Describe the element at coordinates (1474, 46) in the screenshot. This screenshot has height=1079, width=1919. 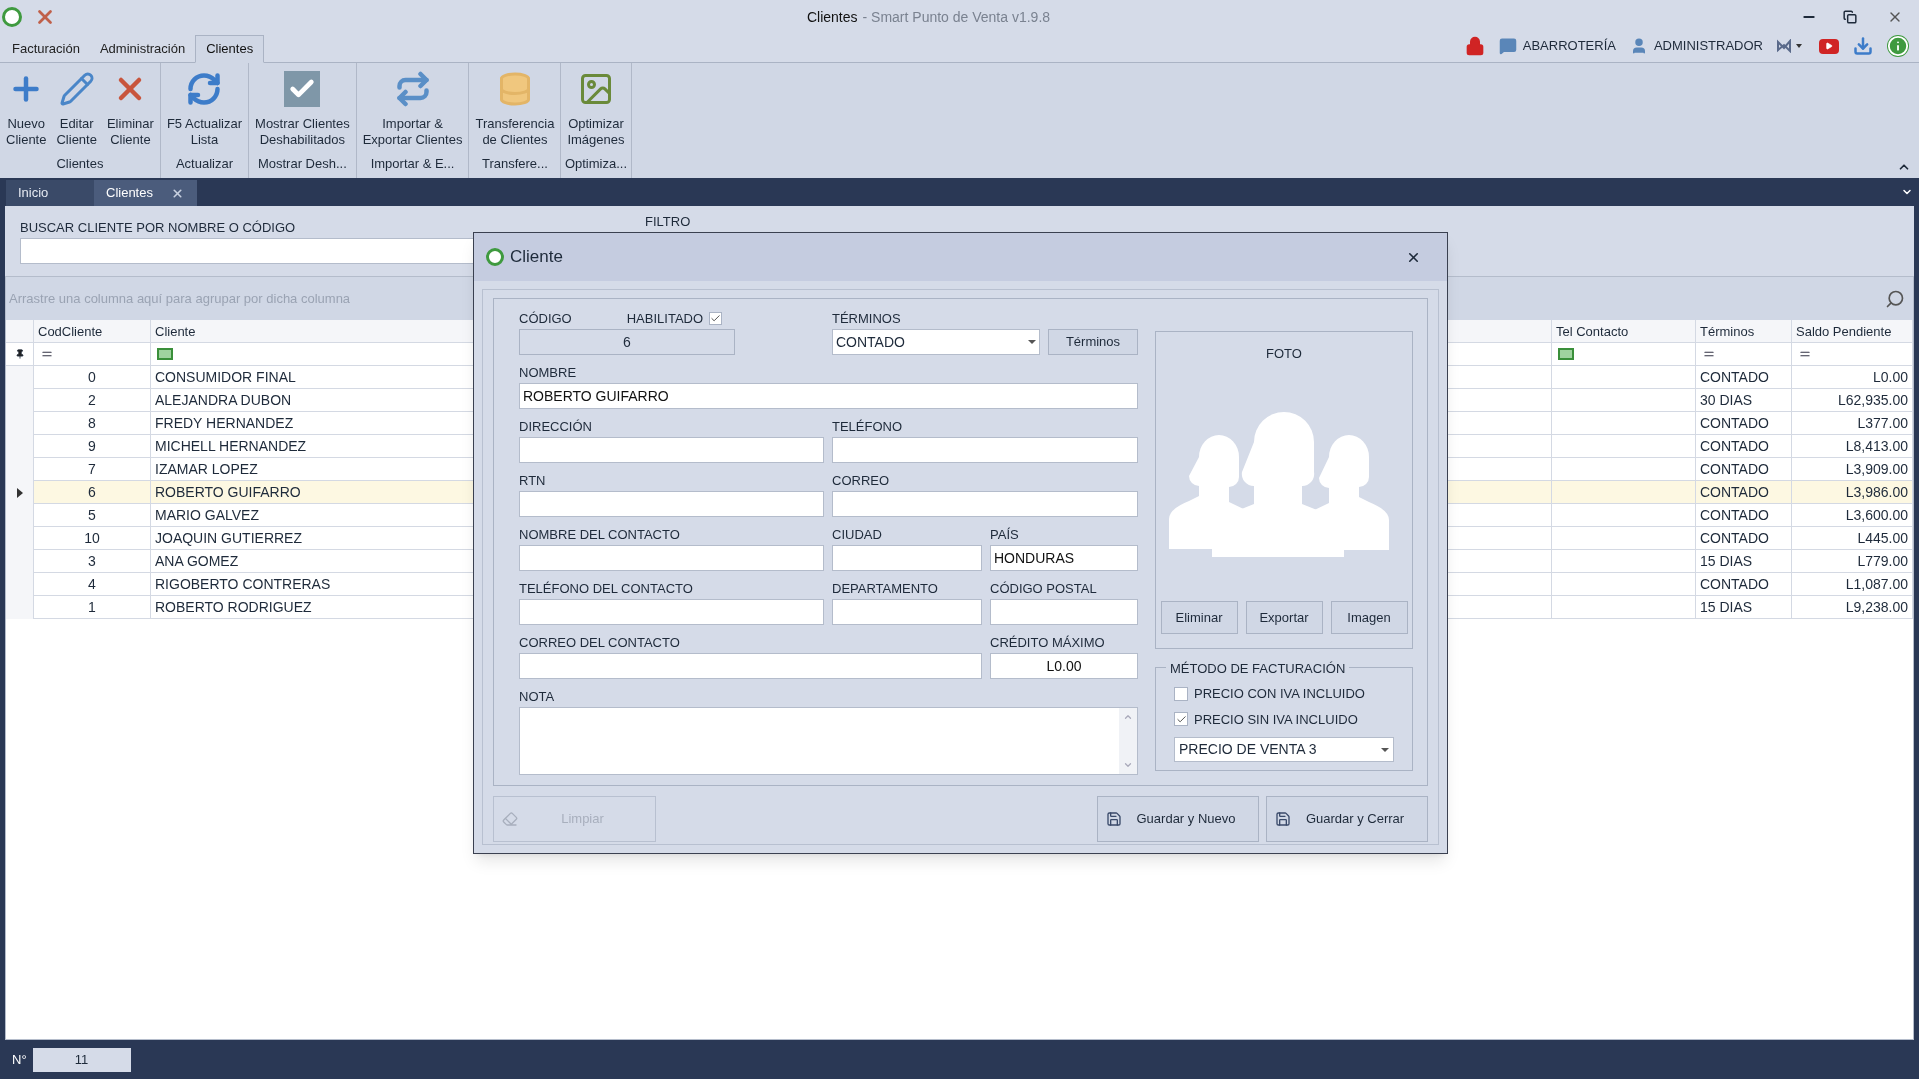
I see `lock-icon` at that location.